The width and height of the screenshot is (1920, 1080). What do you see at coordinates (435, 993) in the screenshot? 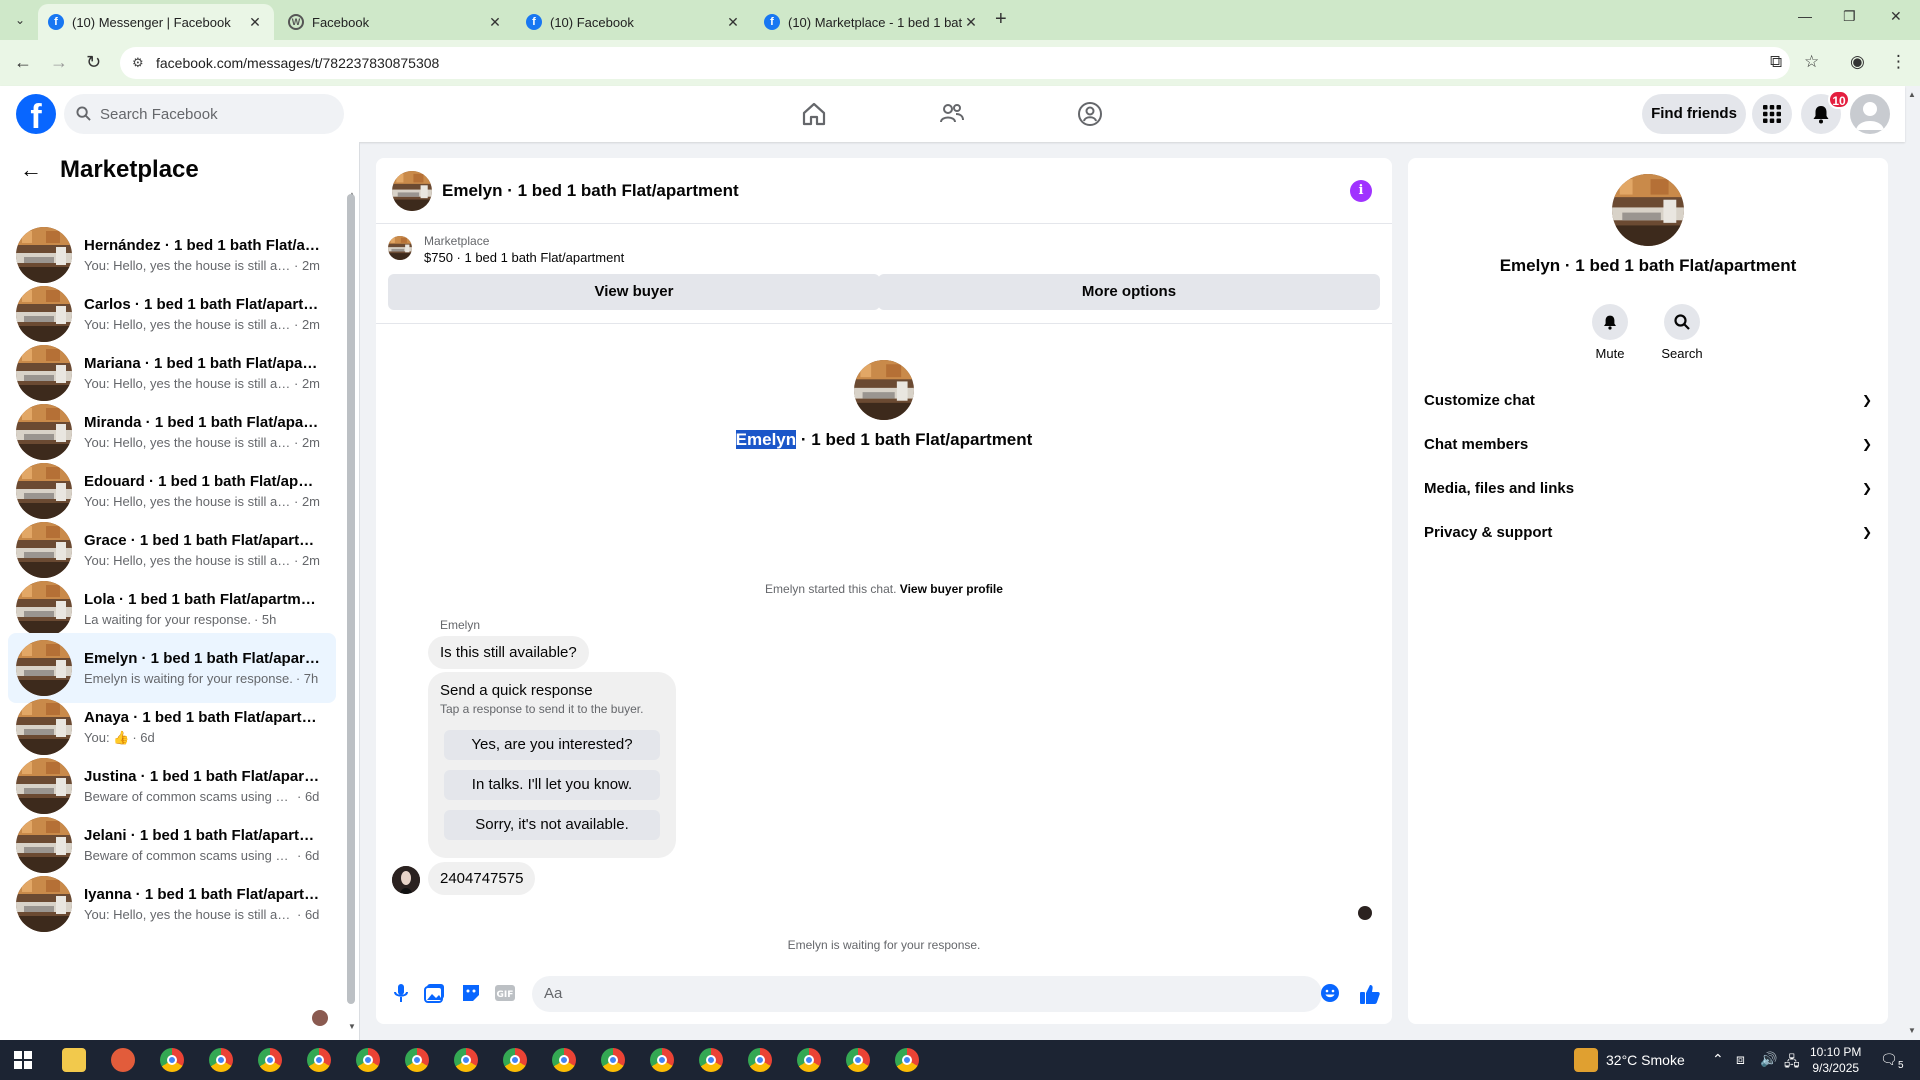
I see `photo-icon` at bounding box center [435, 993].